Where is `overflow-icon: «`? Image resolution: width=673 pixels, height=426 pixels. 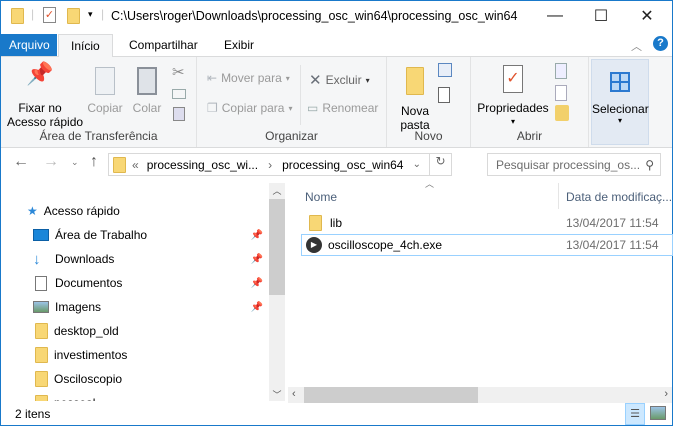
overflow-icon: « is located at coordinates (135, 165).